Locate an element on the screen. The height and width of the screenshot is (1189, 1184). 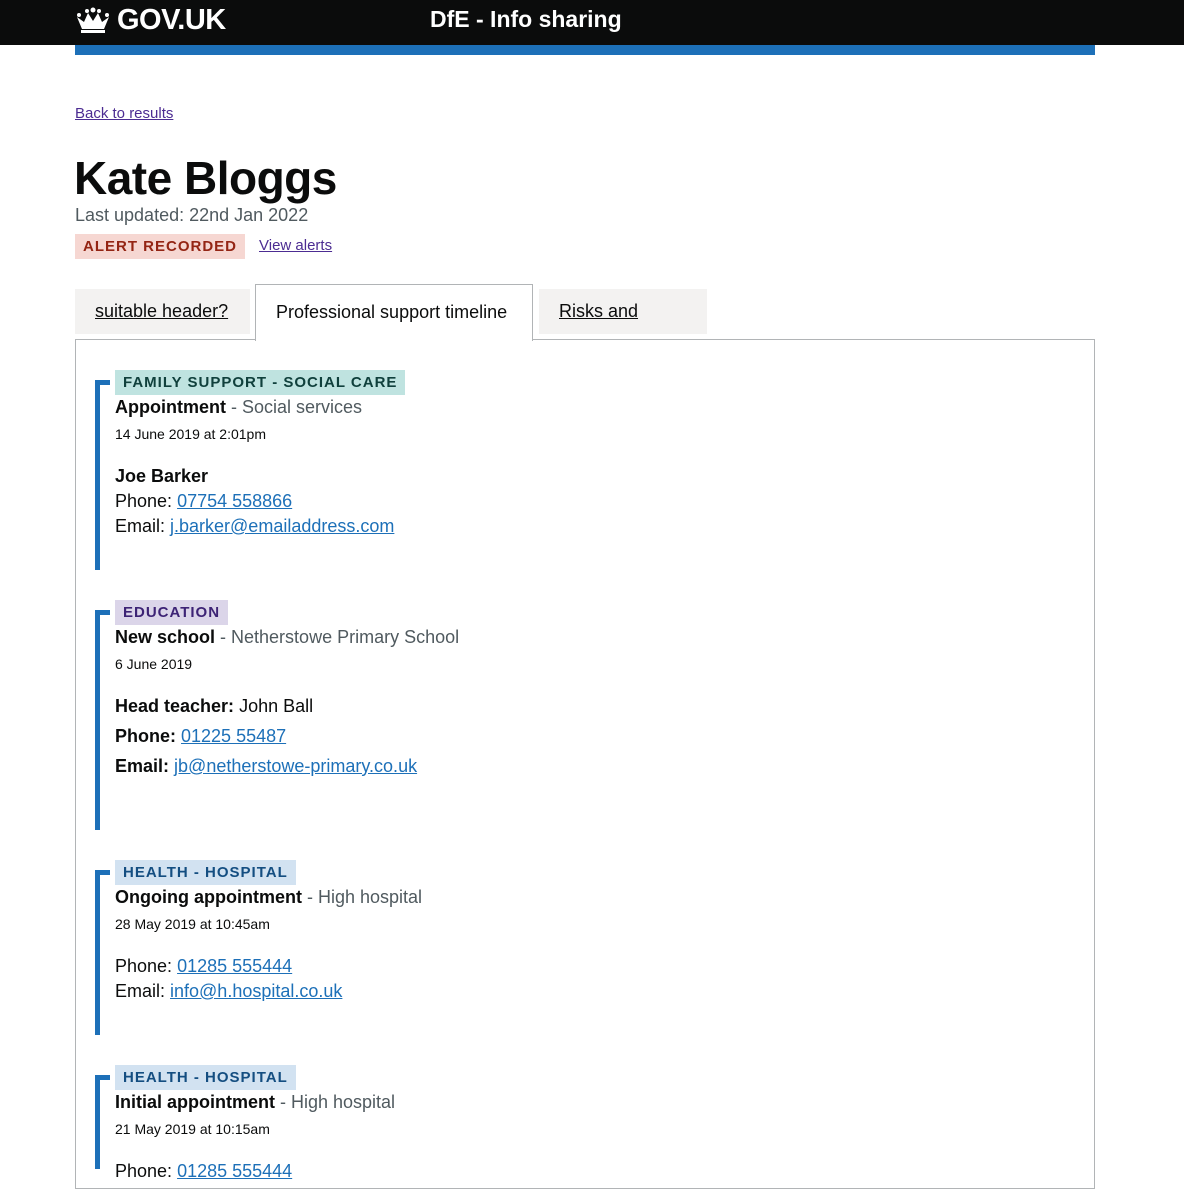
event-title: Appointment is located at coordinates (170, 407).